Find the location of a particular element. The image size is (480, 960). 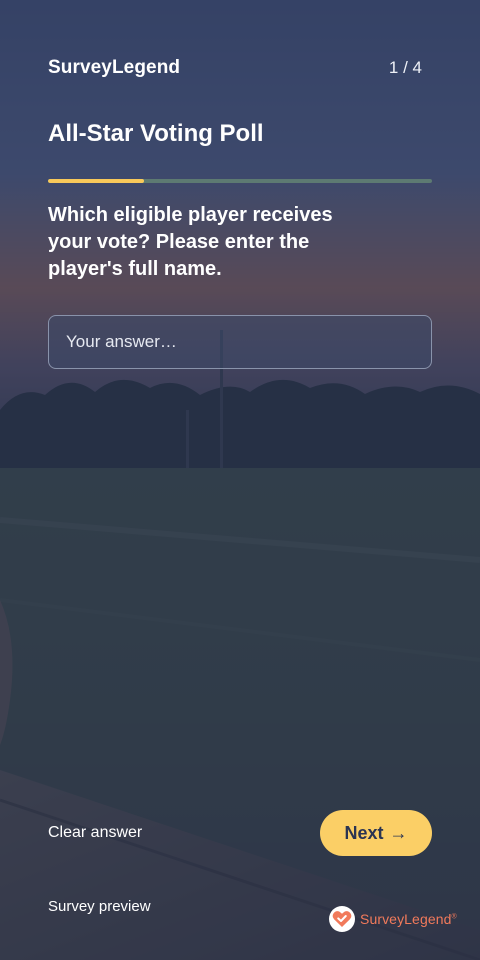

arrow-right-icon: → is located at coordinates (398, 832).